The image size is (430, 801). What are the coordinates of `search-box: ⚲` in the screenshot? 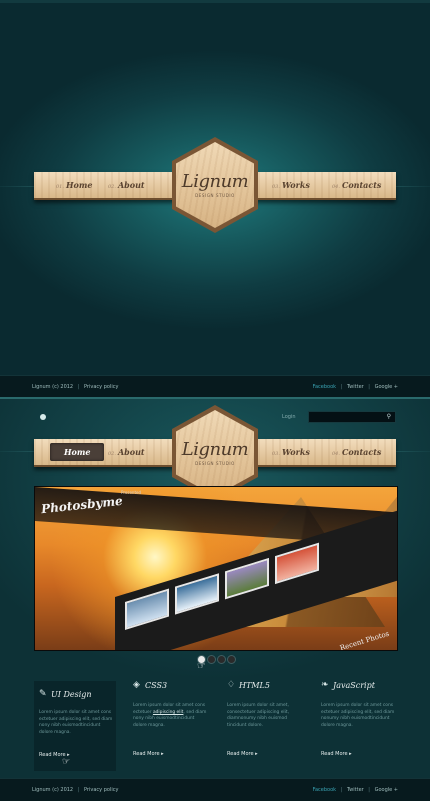 It's located at (352, 417).